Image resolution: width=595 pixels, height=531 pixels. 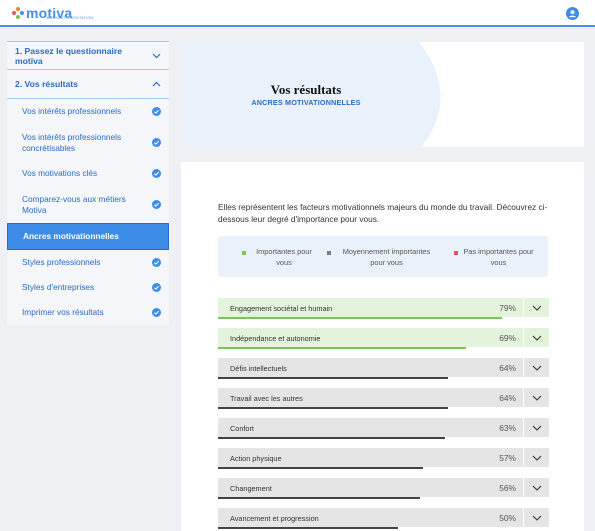 I want to click on anchor-percent: 50%, so click(x=507, y=518).